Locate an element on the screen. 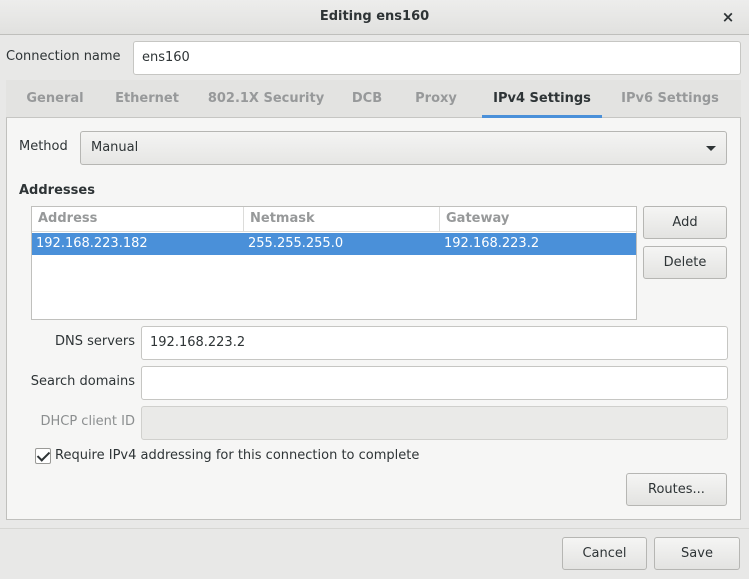 The width and height of the screenshot is (749, 579). add-address-button: Add is located at coordinates (685, 222).